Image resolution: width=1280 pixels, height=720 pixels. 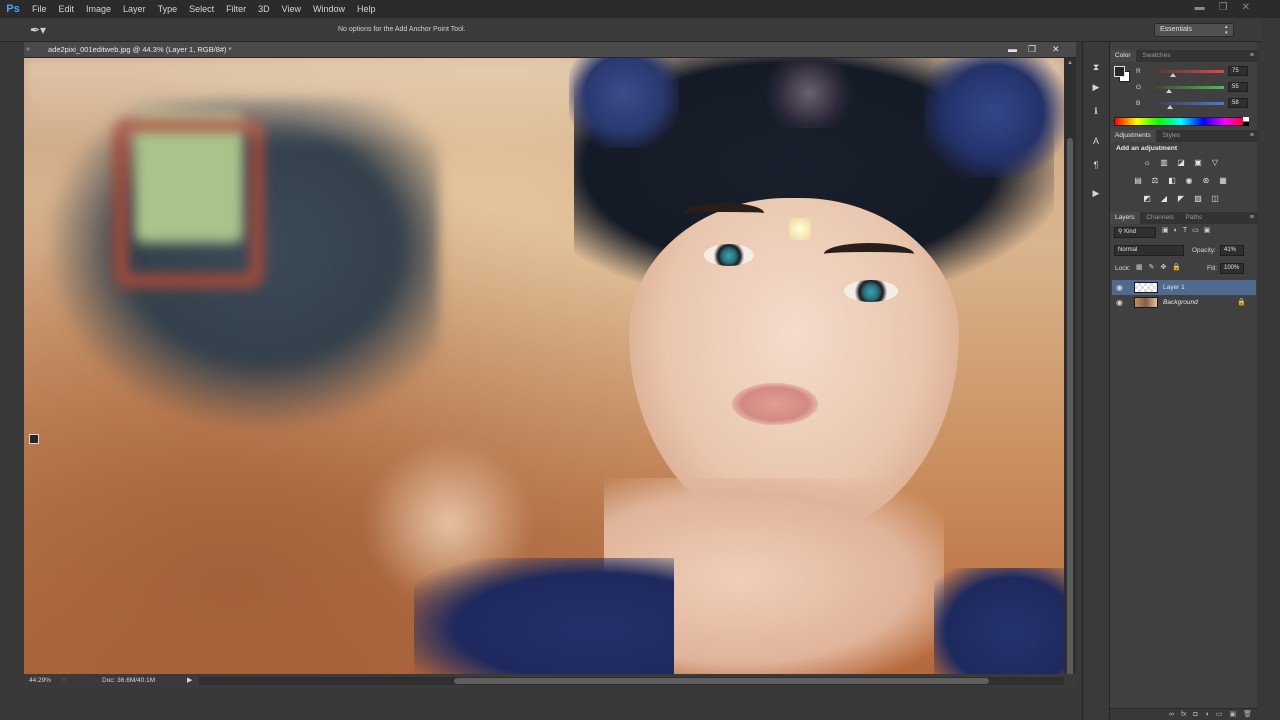 What do you see at coordinates (39, 9) in the screenshot?
I see `menu-file: File` at bounding box center [39, 9].